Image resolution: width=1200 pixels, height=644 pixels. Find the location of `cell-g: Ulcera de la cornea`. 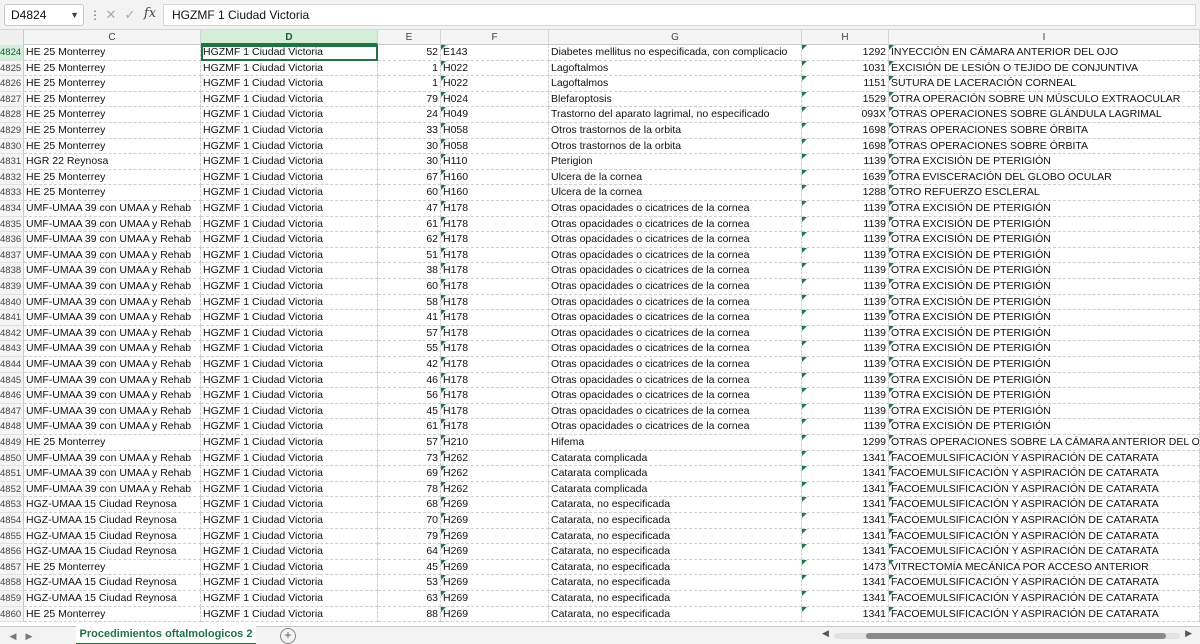

cell-g: Ulcera de la cornea is located at coordinates (675, 177).